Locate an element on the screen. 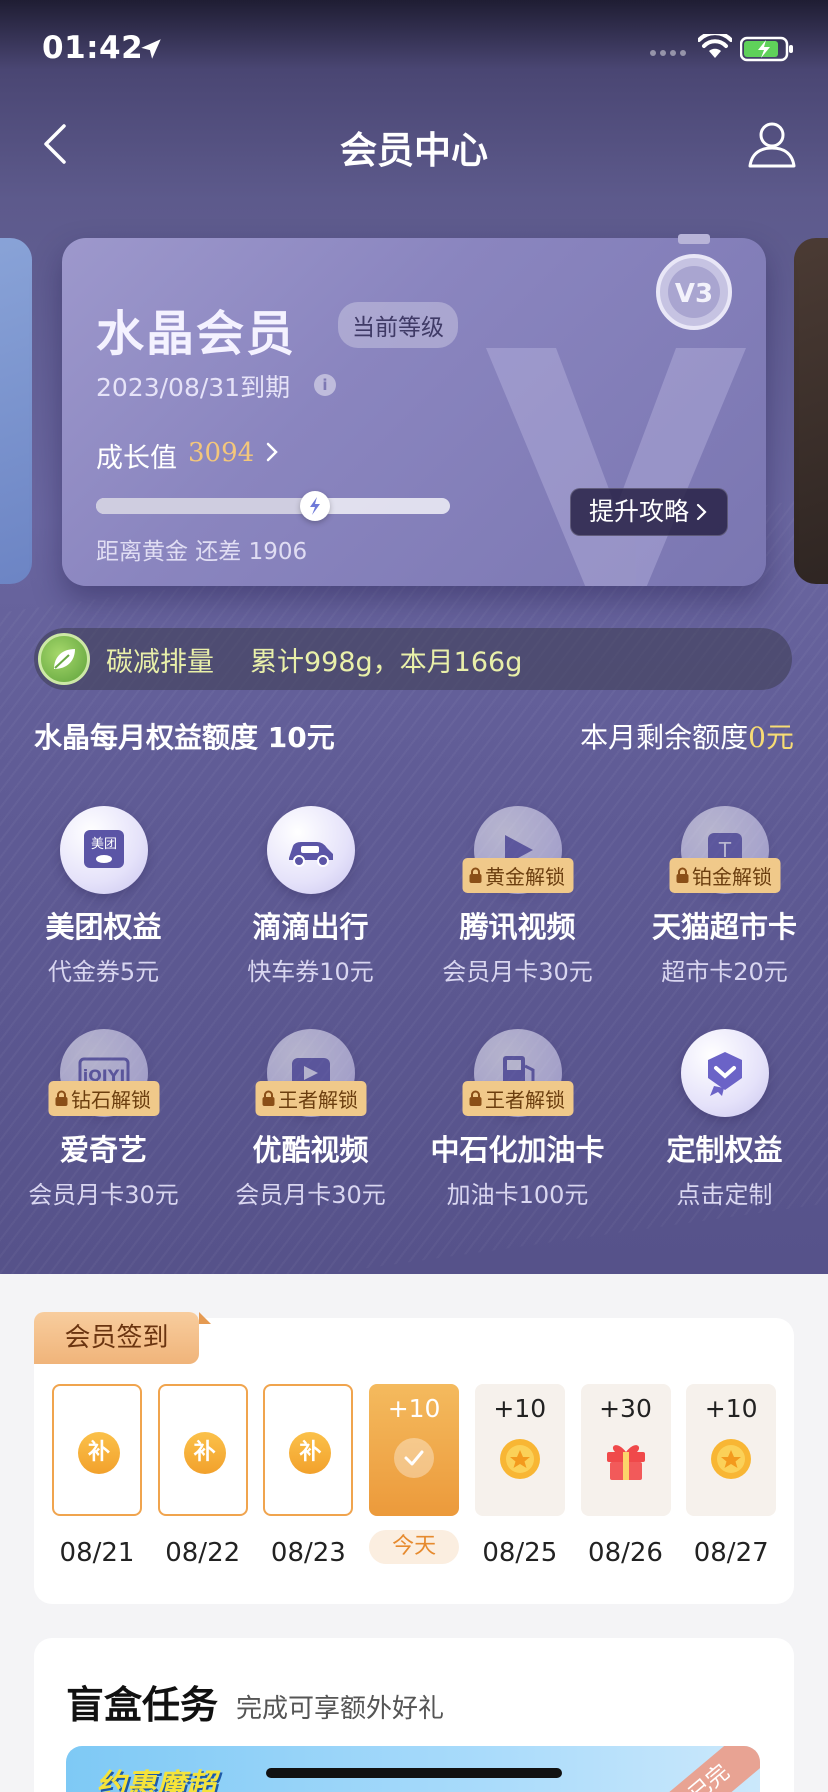 Image resolution: width=828 pixels, height=1792 pixels. benefit-item: T 铂金解锁 天猫超市卡 超市卡20元 is located at coordinates (724, 896).